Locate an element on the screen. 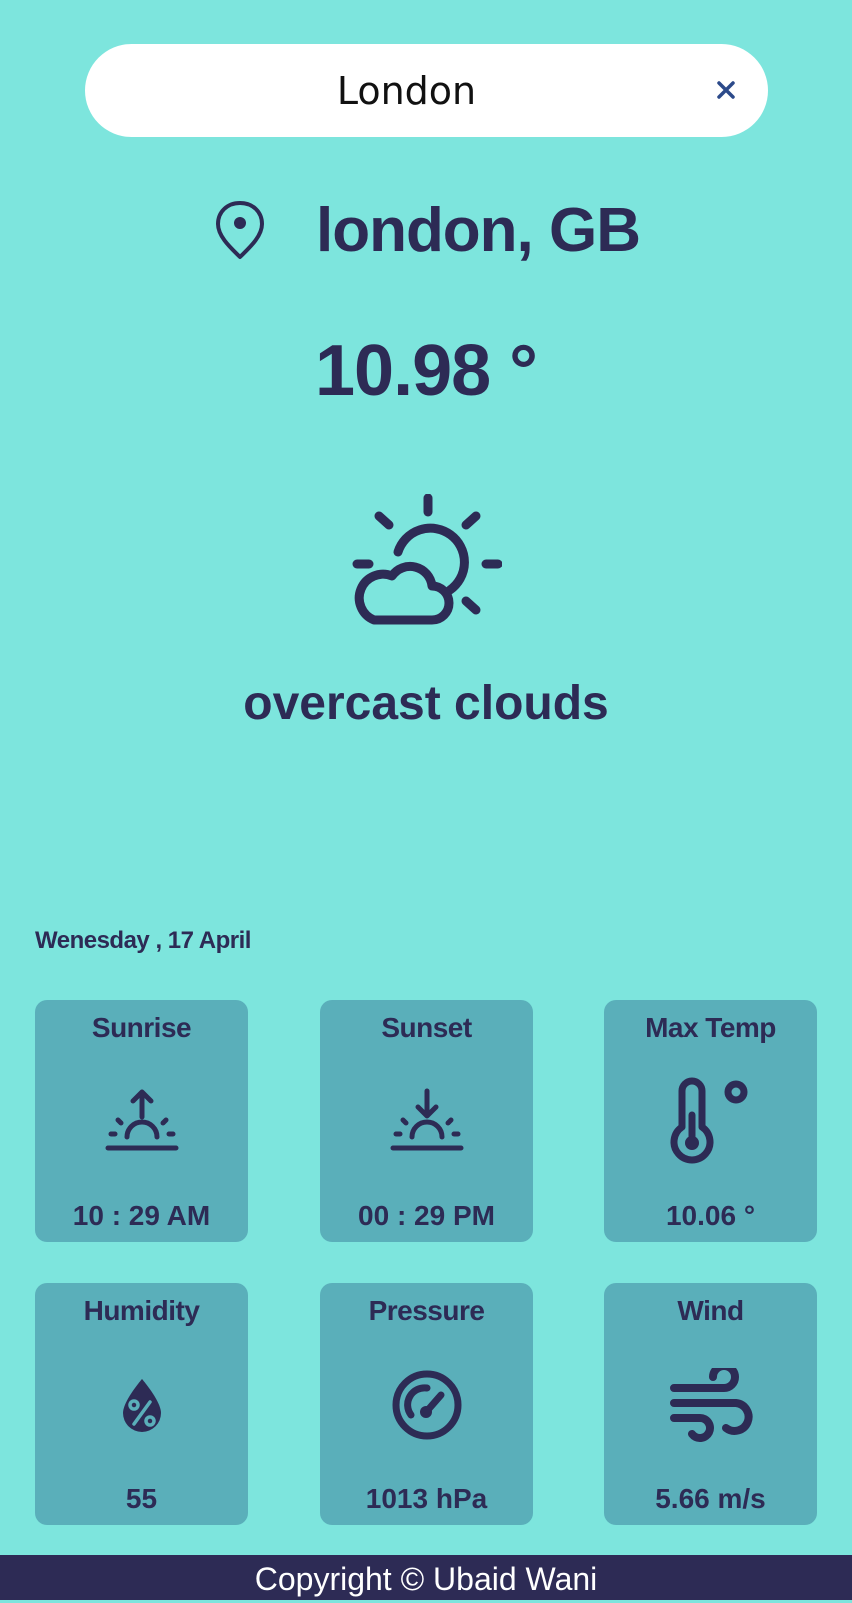 The width and height of the screenshot is (852, 1603). current-temperature: 10.98 ° is located at coordinates (426, 371).